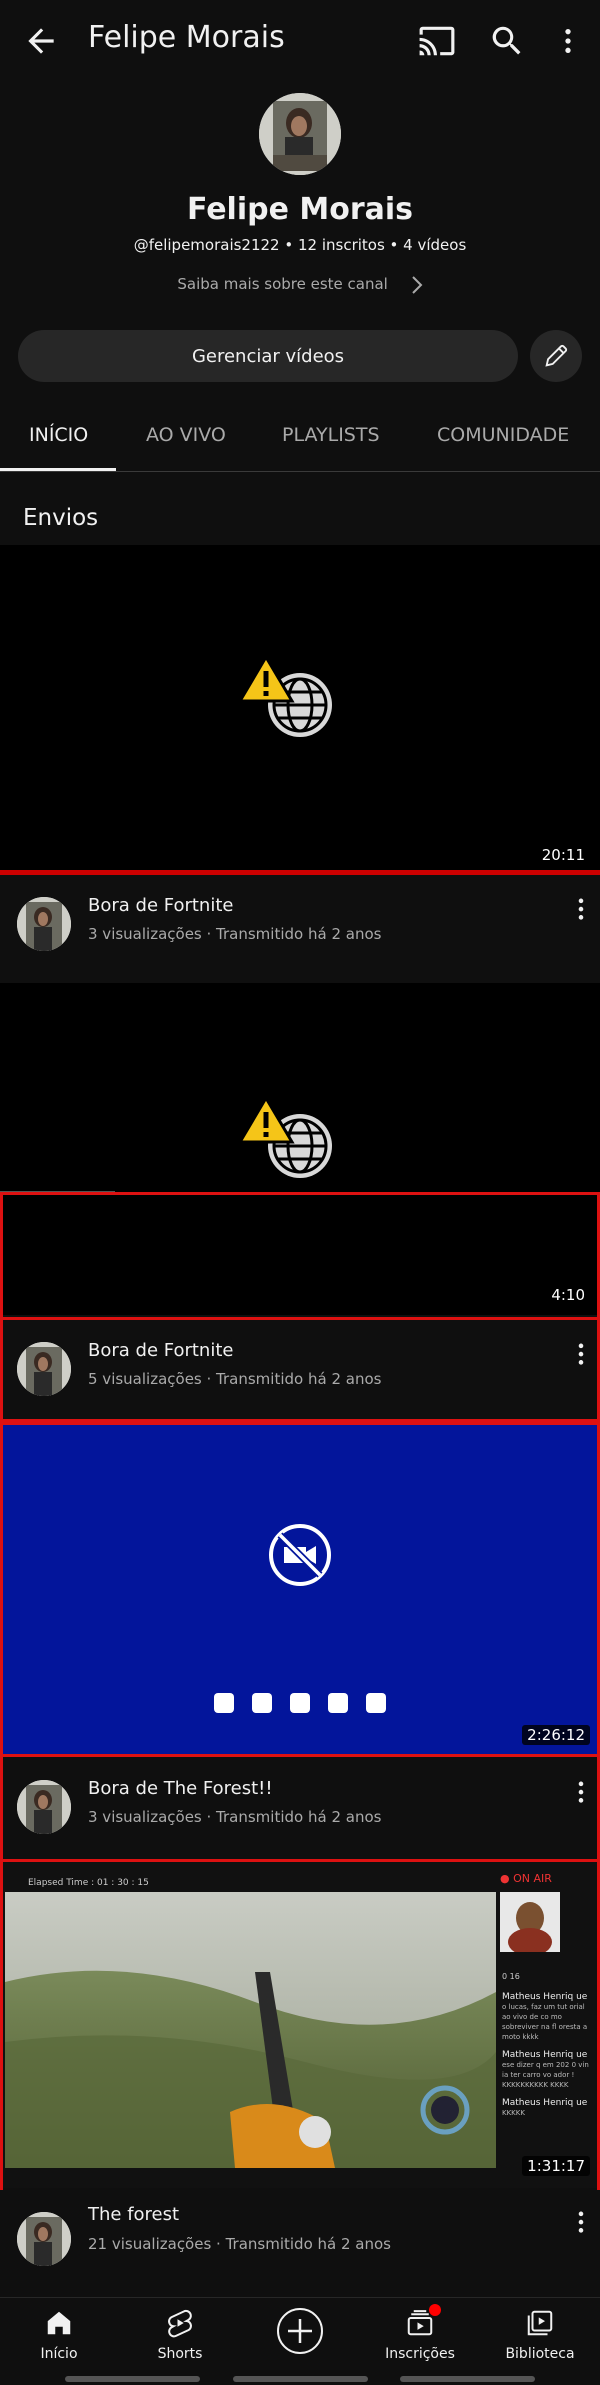  What do you see at coordinates (417, 284) in the screenshot?
I see `chevron-right-icon` at bounding box center [417, 284].